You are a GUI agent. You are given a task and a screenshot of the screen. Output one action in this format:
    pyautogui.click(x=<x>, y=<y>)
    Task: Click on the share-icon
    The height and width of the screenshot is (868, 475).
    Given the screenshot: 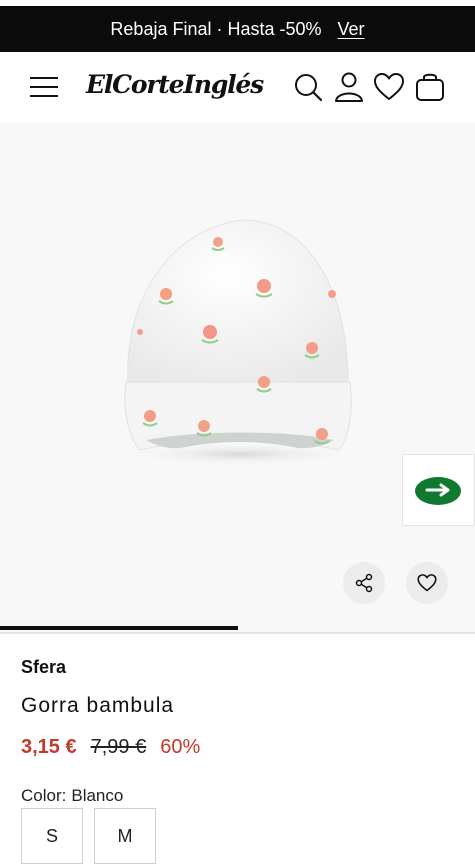 What is the action you would take?
    pyautogui.click(x=364, y=583)
    